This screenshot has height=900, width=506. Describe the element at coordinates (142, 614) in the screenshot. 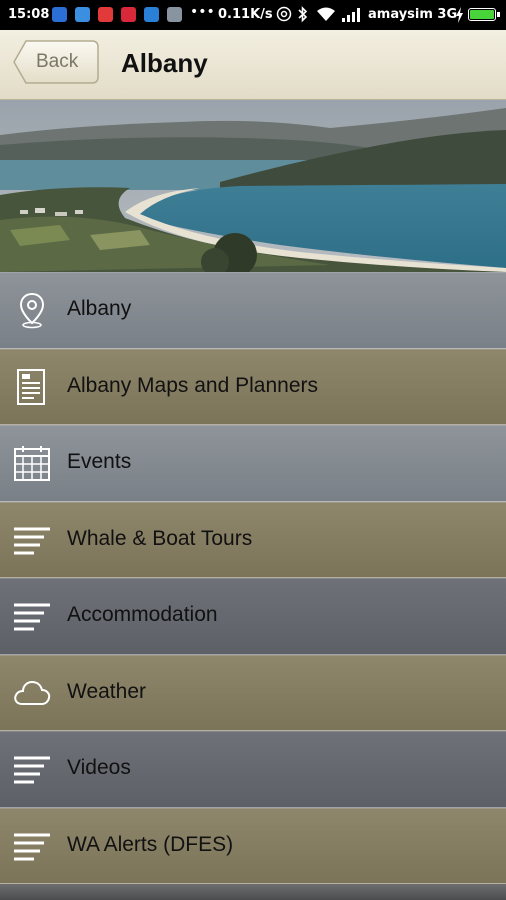

I see `menu-item-label: Accommodation` at that location.